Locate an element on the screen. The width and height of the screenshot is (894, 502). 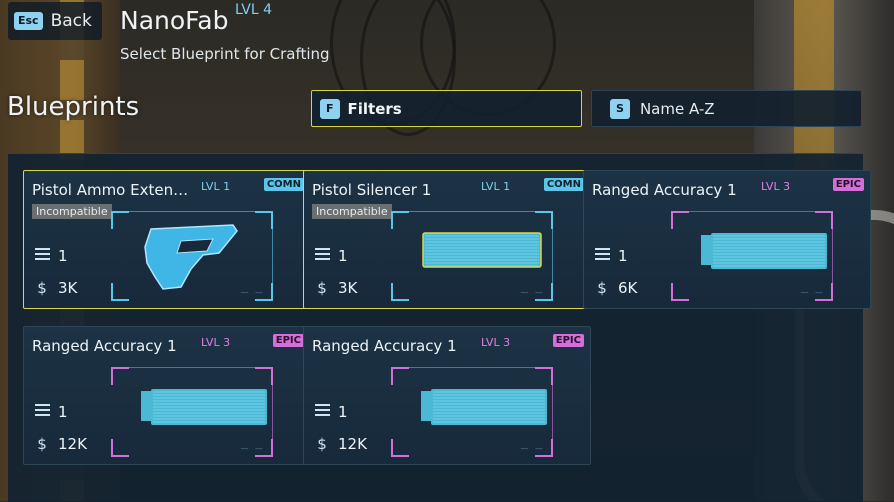
price-value: 6K is located at coordinates (628, 288).